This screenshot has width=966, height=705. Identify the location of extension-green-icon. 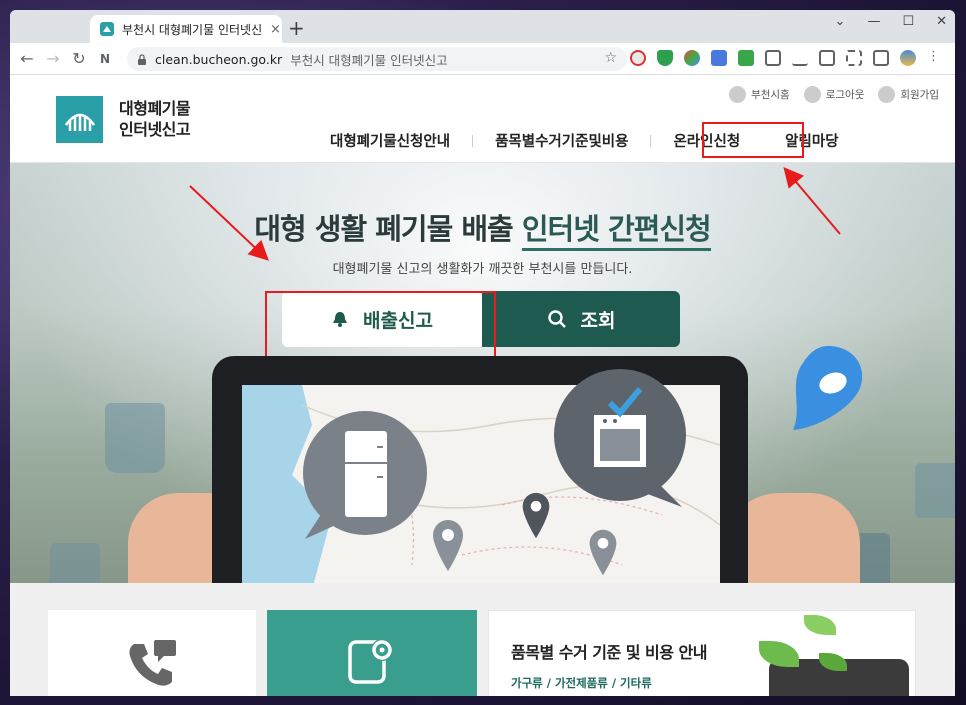
(746, 58).